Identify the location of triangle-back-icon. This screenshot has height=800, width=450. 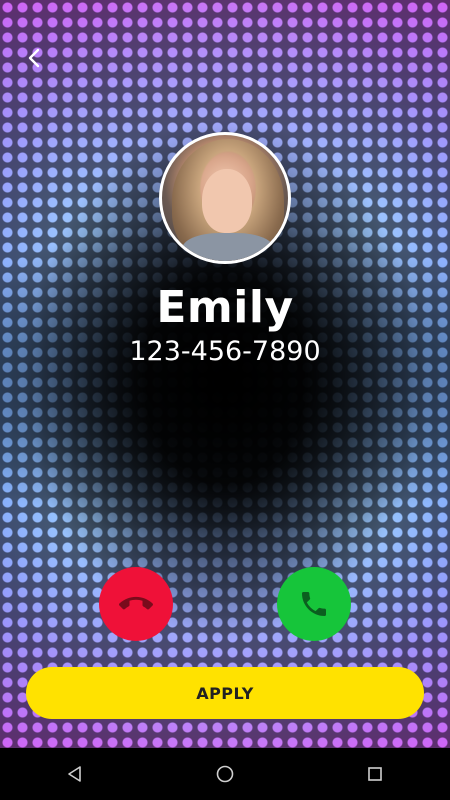
(74, 774).